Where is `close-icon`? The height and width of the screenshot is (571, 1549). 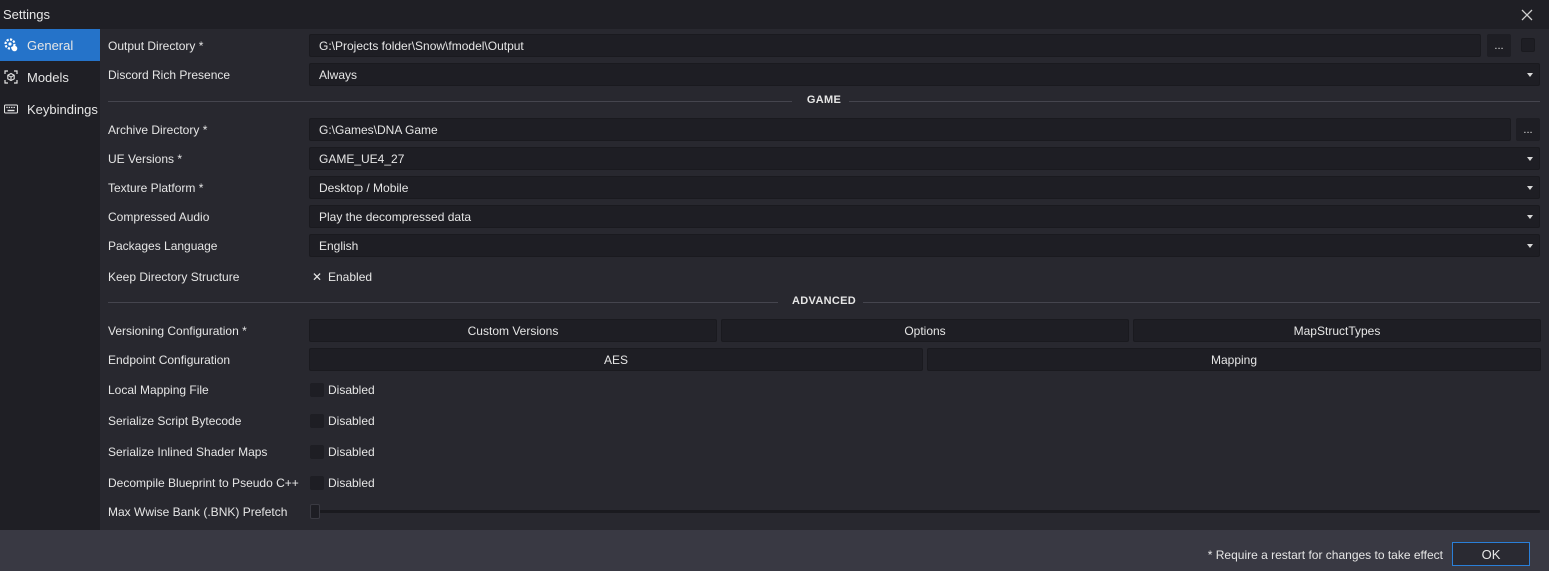 close-icon is located at coordinates (1527, 15).